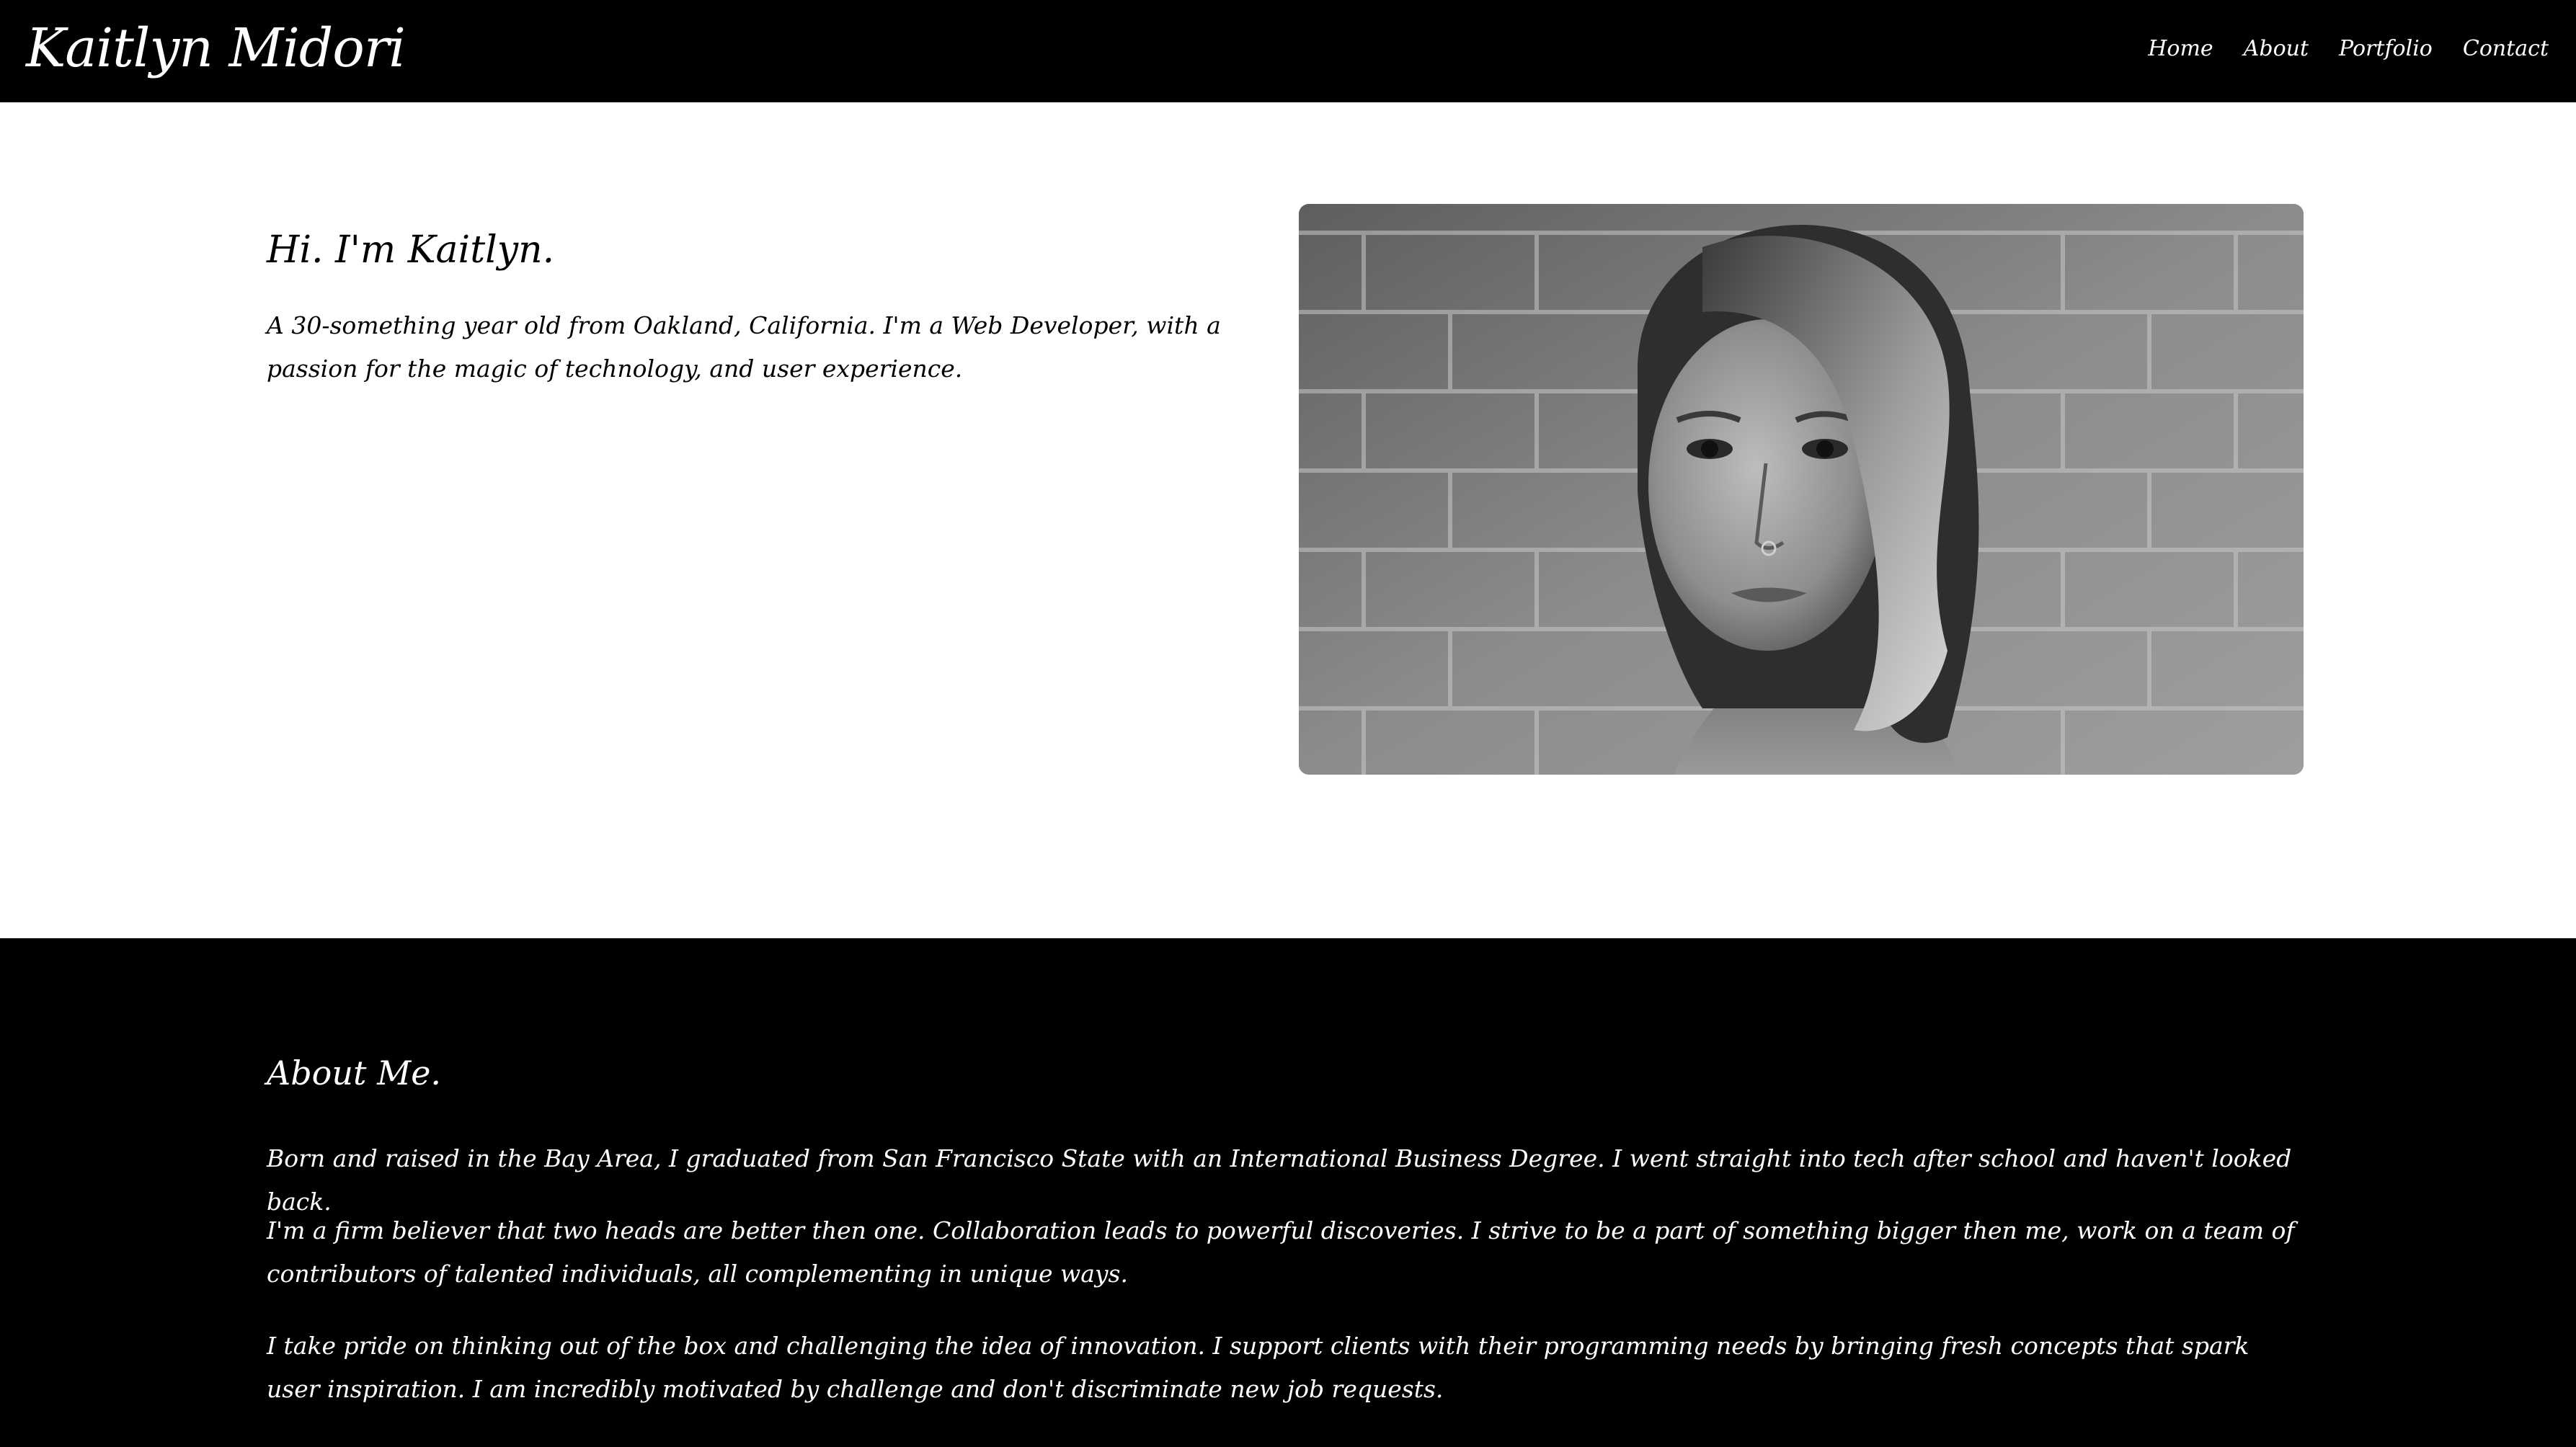 Image resolution: width=2576 pixels, height=1447 pixels. I want to click on main-nav: Home About Portfolio Contact, so click(2348, 49).